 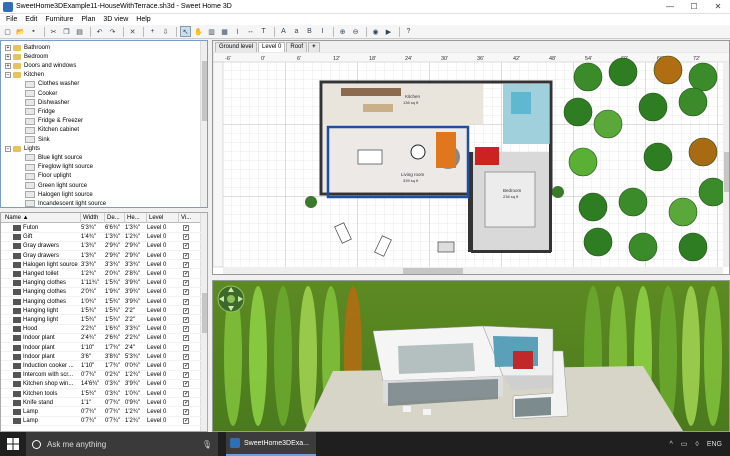 What do you see at coordinates (231, 299) in the screenshot?
I see `3d-navigation-control` at bounding box center [231, 299].